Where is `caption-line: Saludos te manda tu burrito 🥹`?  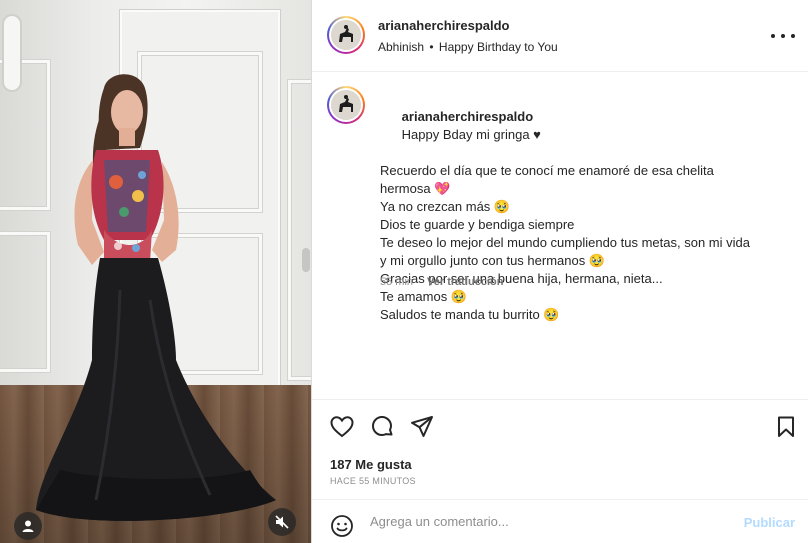
caption-line: Saludos te manda tu burrito 🥹 is located at coordinates (470, 314).